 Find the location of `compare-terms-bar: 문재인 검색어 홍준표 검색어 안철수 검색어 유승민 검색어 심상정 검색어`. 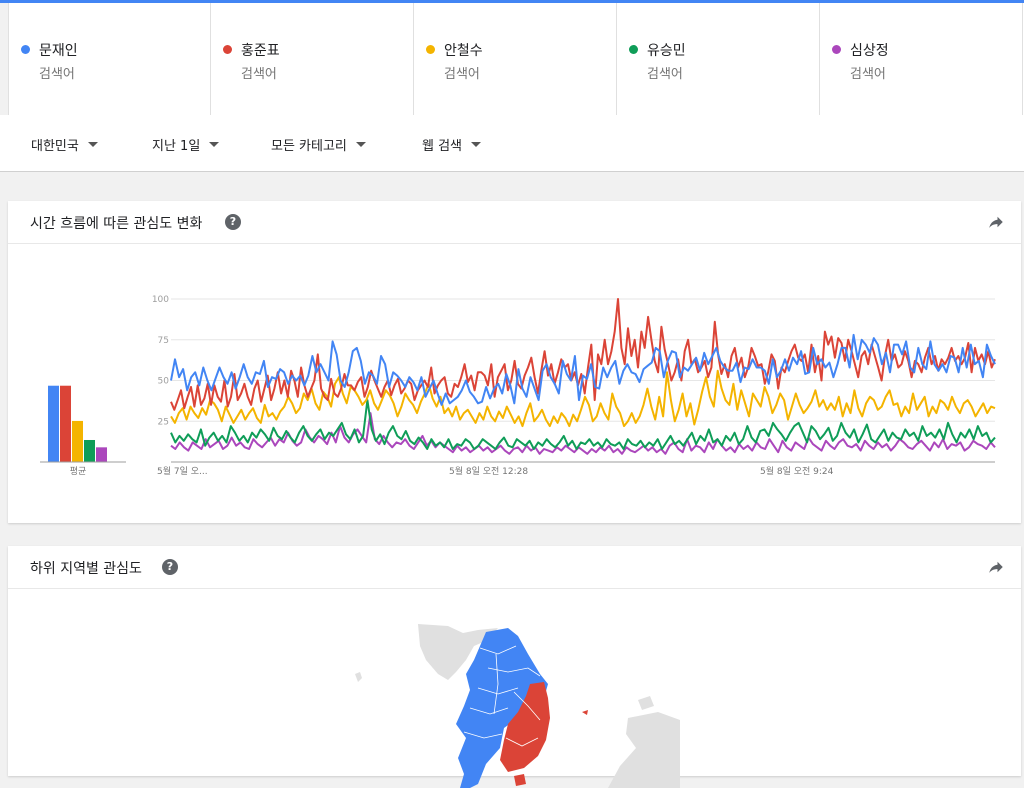

compare-terms-bar: 문재인 검색어 홍준표 검색어 안철수 검색어 유승민 검색어 심상정 검색어 is located at coordinates (516, 59).